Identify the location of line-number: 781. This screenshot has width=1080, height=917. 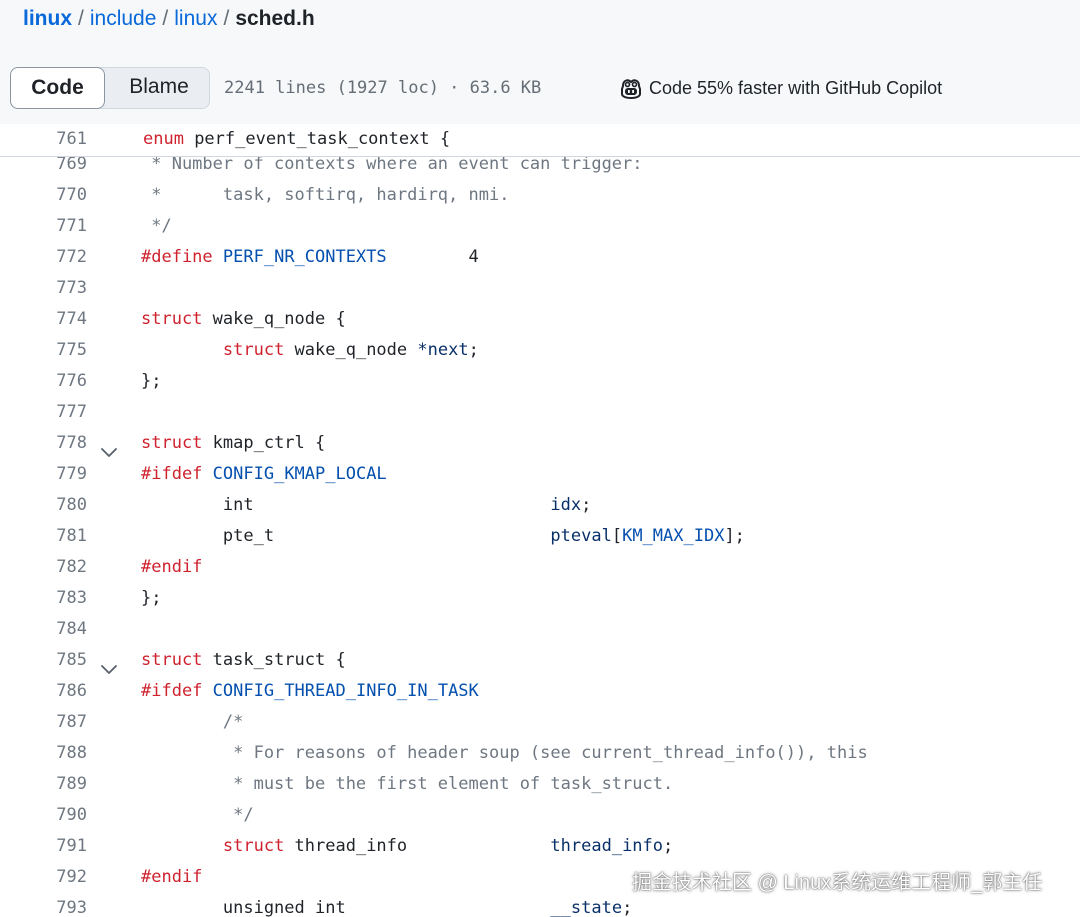
(43, 536).